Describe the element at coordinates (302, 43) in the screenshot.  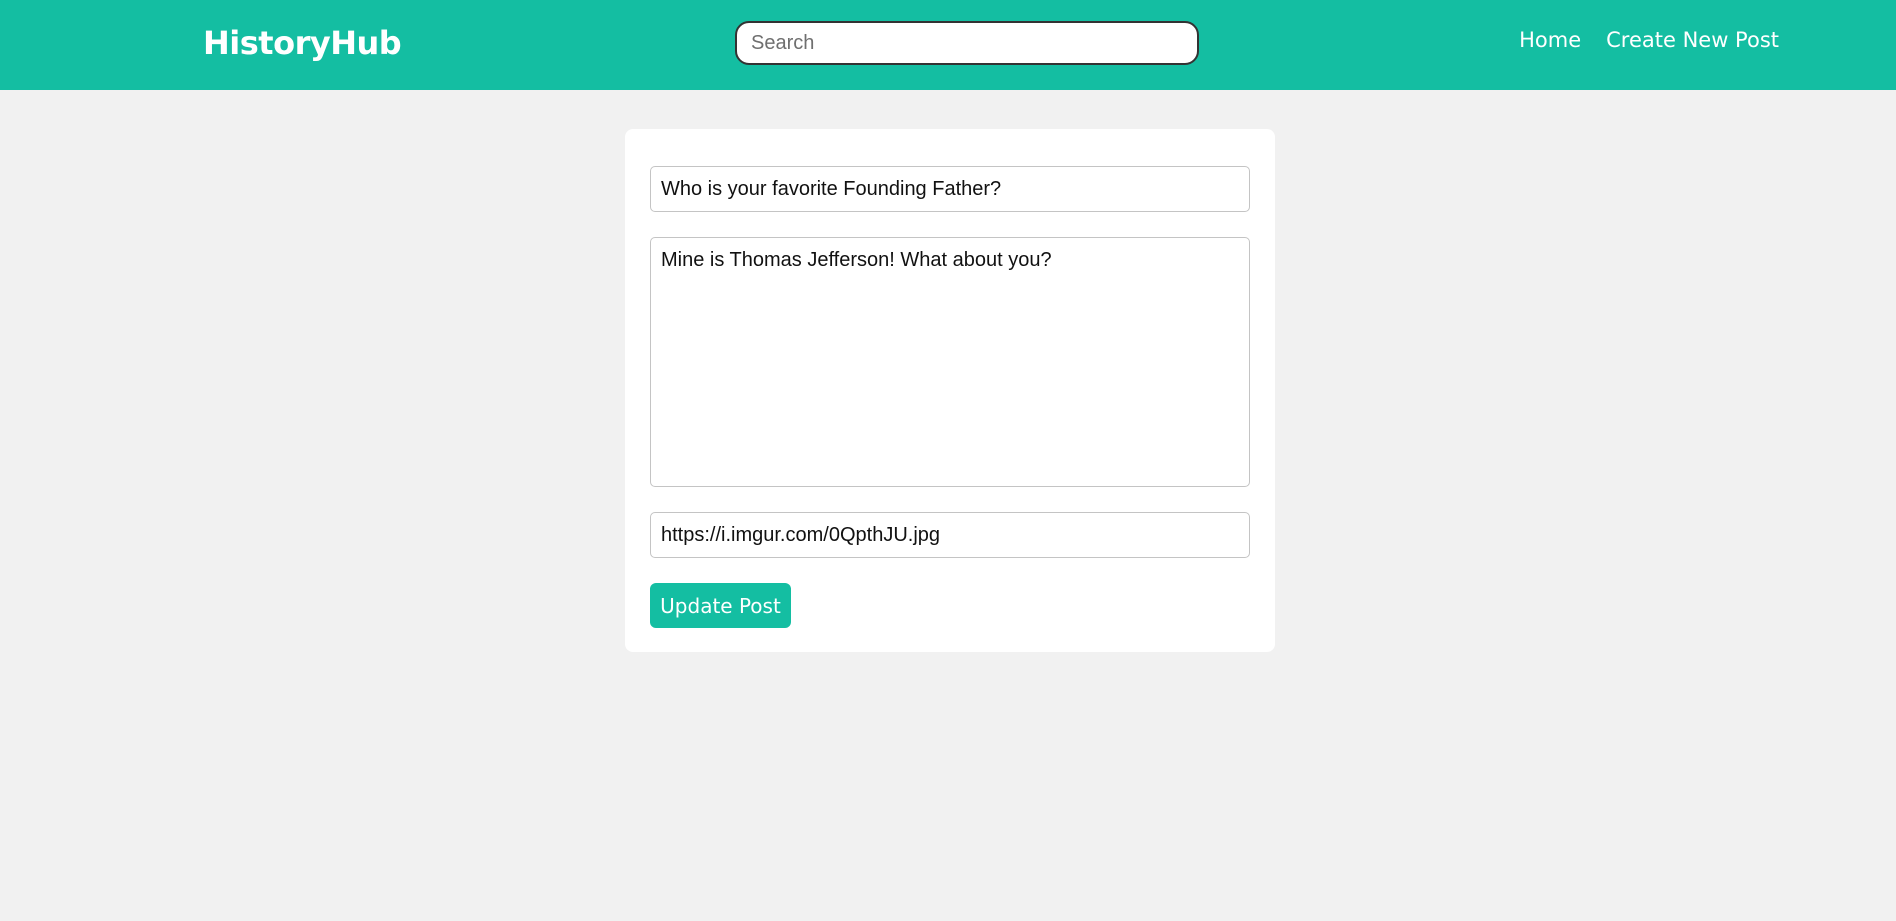
I see `brand-logo: HistoryHub` at that location.